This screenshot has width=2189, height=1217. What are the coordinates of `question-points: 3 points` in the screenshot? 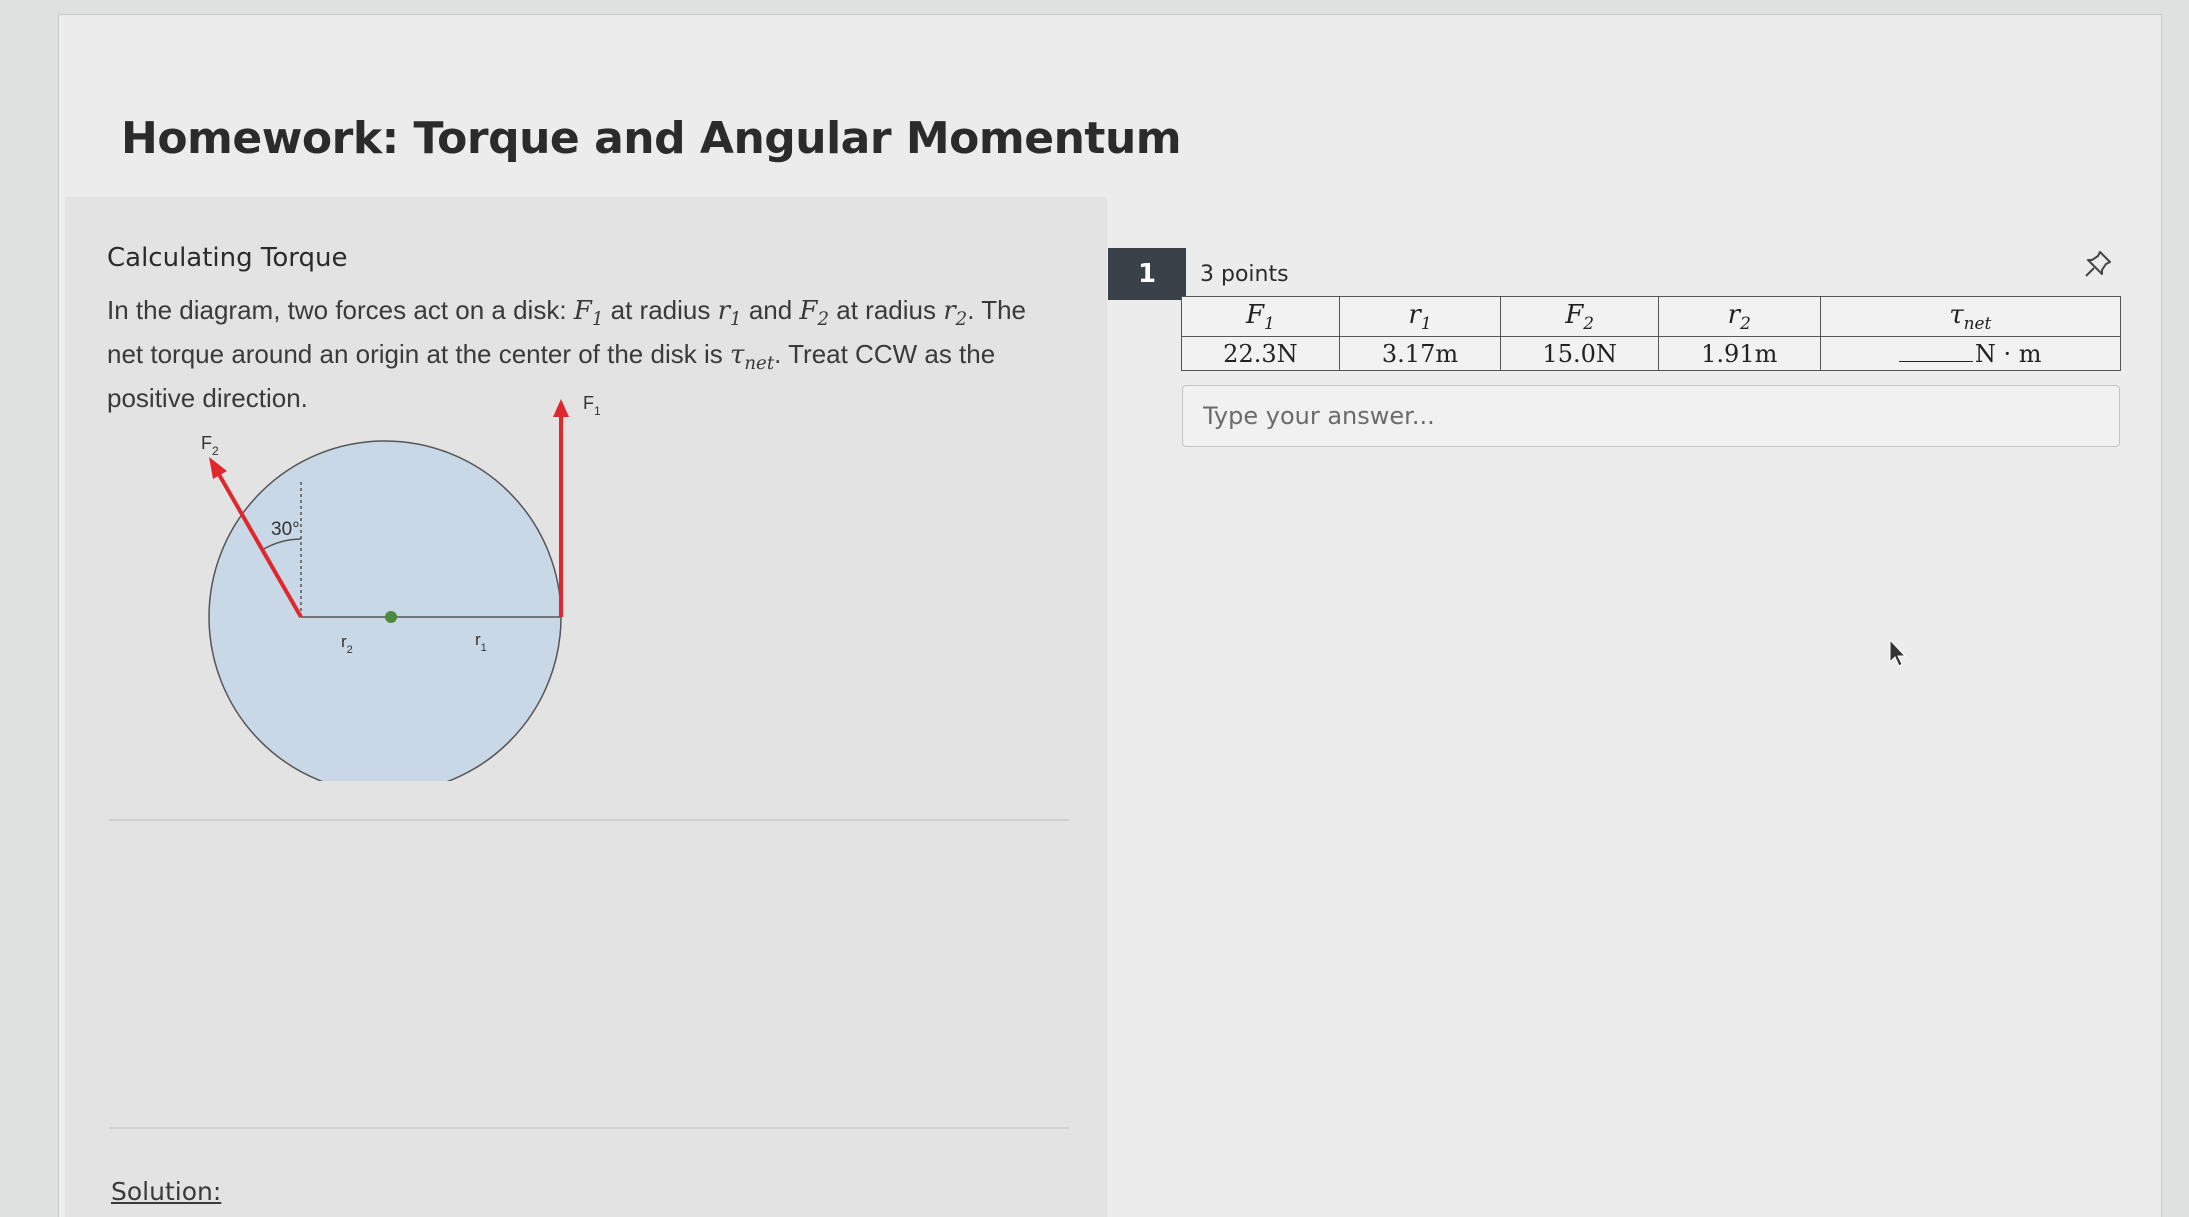 It's located at (1244, 274).